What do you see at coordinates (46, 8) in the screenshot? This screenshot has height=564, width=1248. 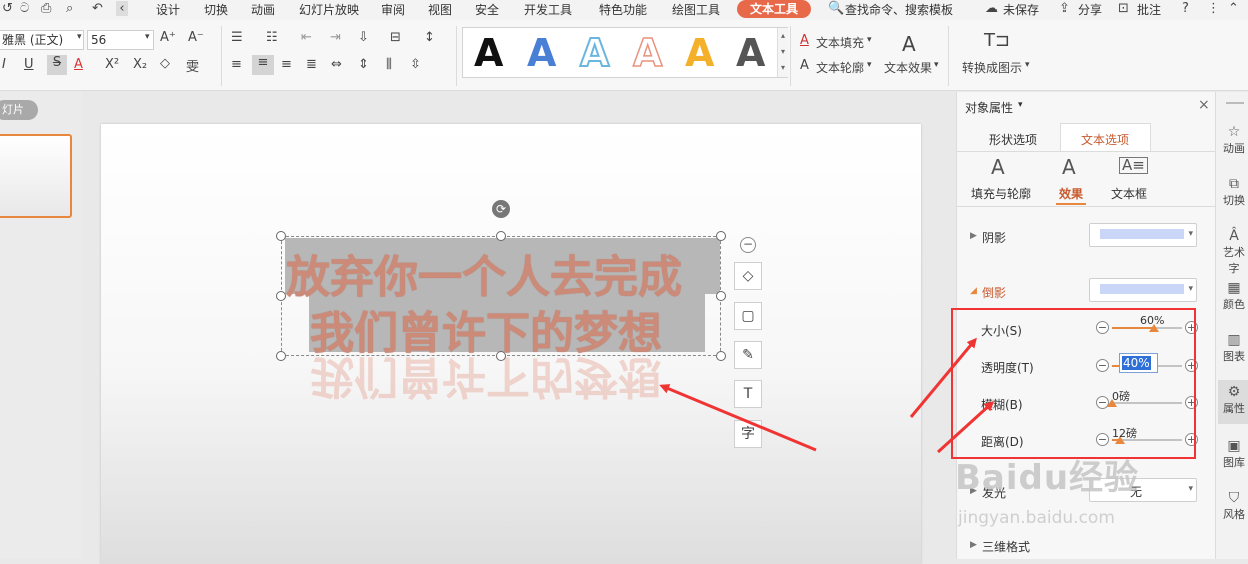 I see `print-icon: ⎙` at bounding box center [46, 8].